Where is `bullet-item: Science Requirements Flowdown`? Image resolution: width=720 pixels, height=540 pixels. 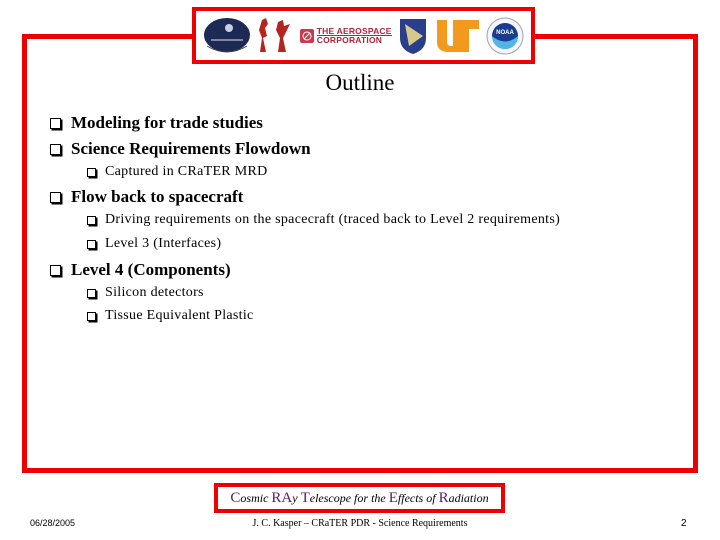
bullet-item: Science Requirements Flowdown is located at coordinates (180, 149).